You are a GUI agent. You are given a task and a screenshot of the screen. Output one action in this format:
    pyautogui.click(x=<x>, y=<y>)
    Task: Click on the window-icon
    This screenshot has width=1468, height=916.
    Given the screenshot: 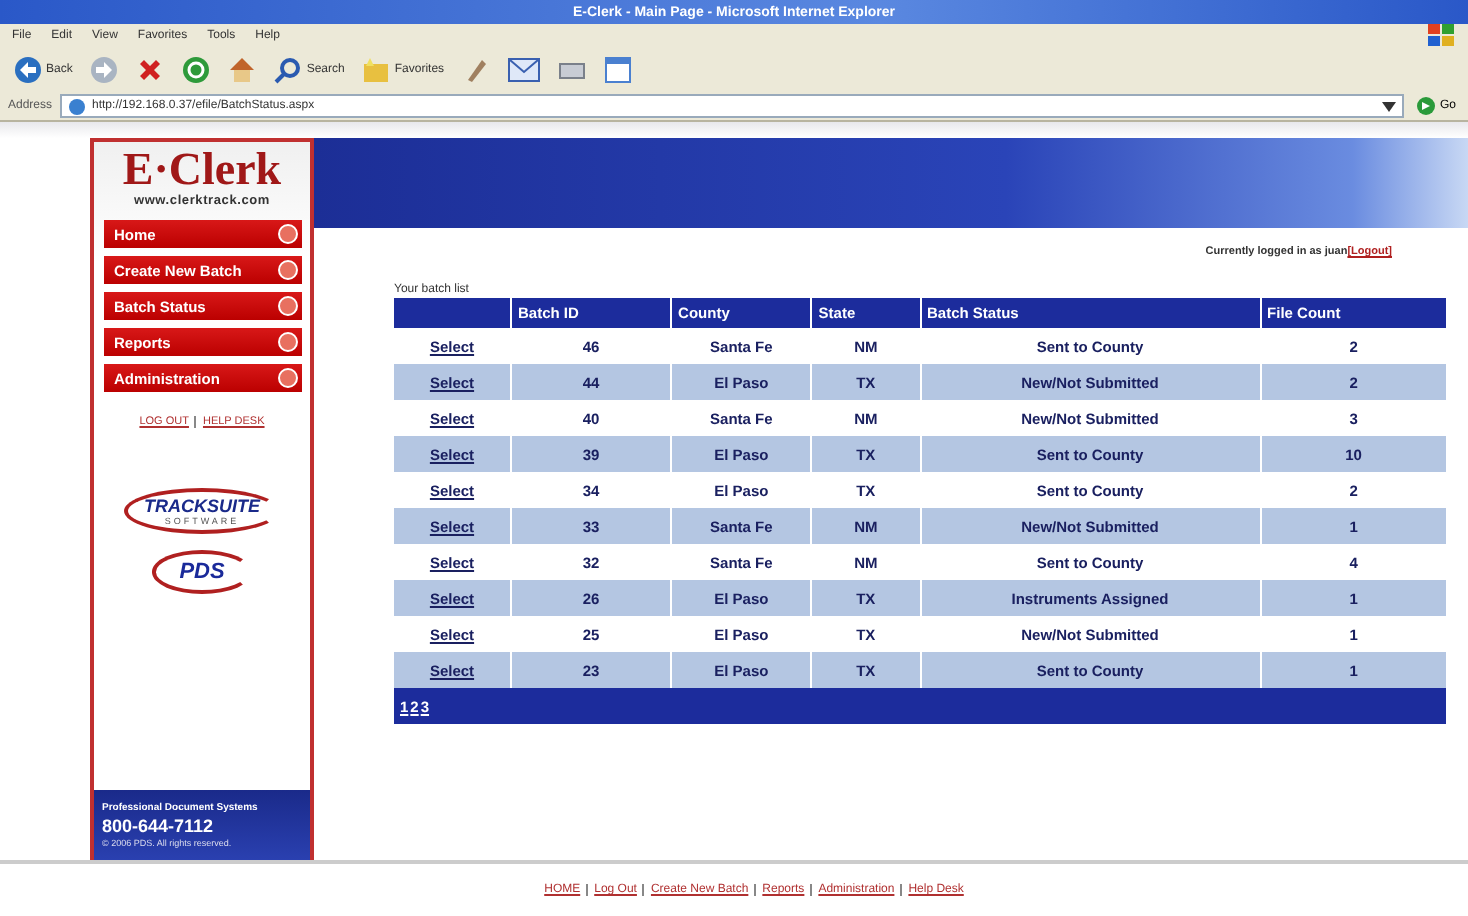 What is the action you would take?
    pyautogui.click(x=618, y=70)
    